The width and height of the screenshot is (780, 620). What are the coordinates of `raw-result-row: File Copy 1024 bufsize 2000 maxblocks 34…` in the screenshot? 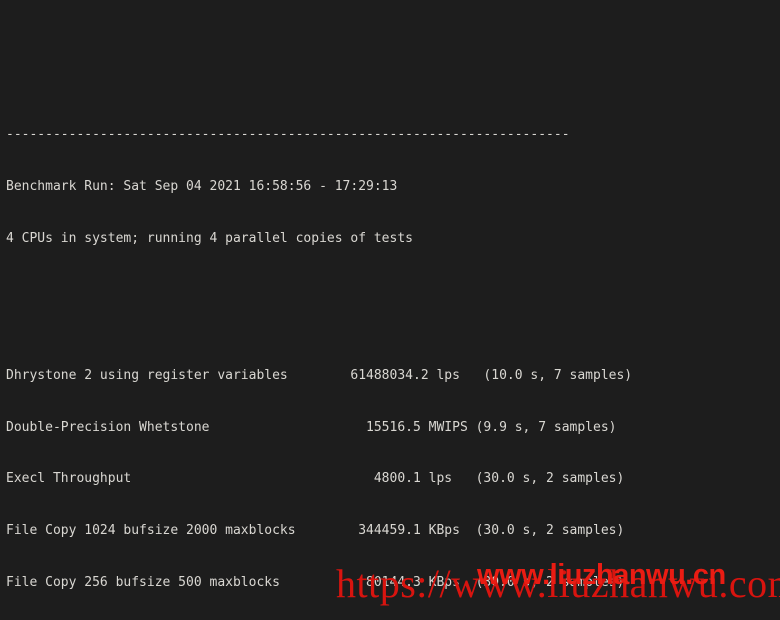 It's located at (315, 530).